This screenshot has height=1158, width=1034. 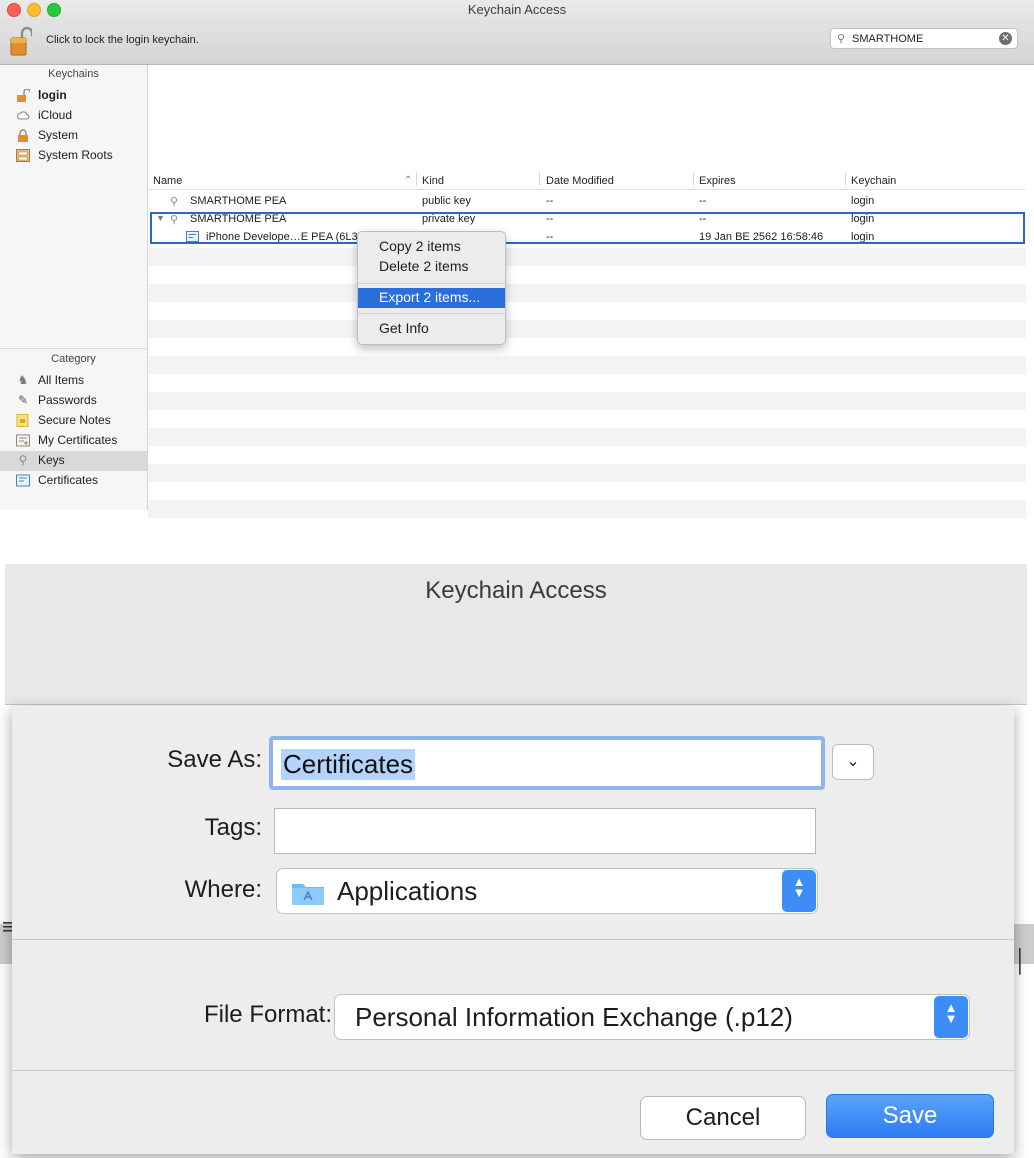 I want to click on lock-status-text: Click to lock the login keychain., so click(x=122, y=40).